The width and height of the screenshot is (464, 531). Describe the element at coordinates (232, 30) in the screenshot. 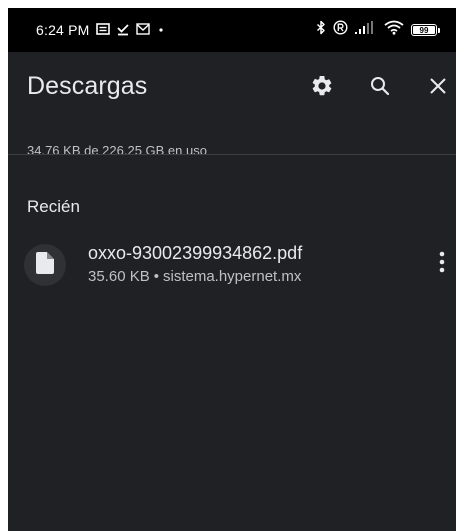

I see `status-bar: 6:24 PM 99` at that location.